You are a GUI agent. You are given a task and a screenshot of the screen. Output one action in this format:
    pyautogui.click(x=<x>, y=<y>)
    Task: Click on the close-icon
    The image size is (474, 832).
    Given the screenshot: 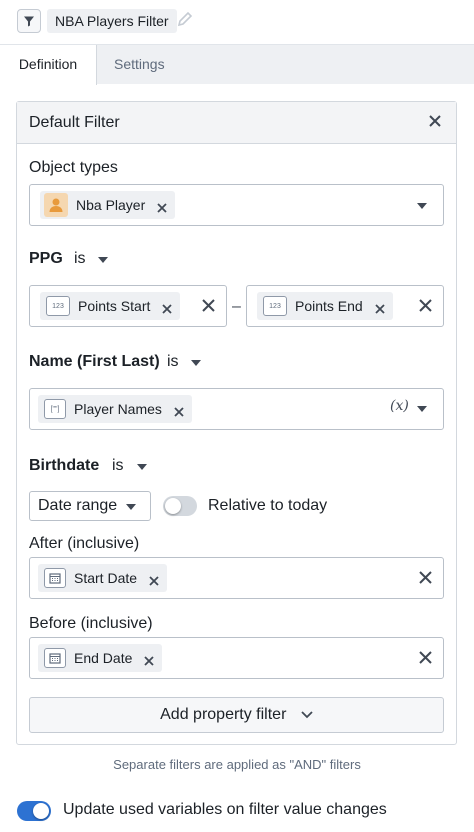 What is the action you would take?
    pyautogui.click(x=436, y=122)
    